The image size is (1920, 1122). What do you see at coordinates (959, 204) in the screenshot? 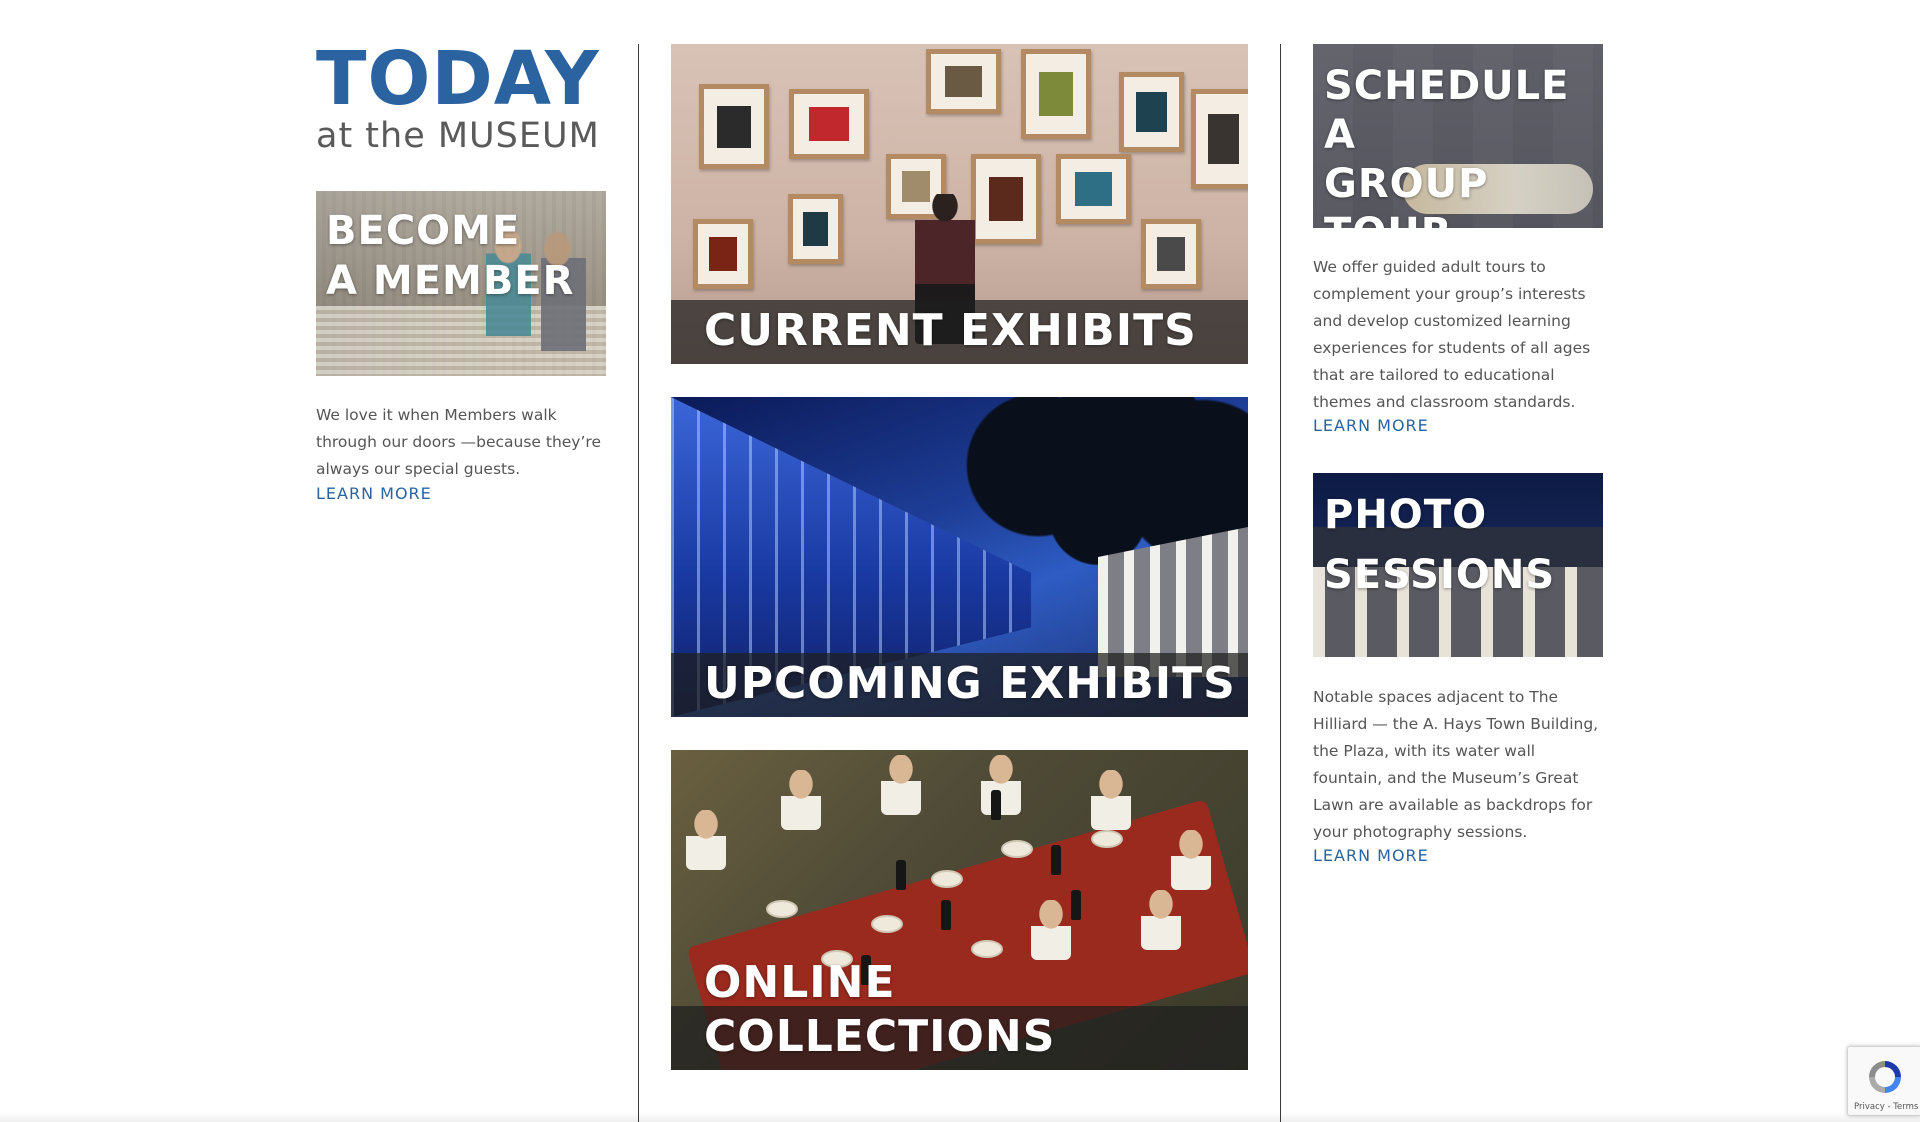
I see `current-exhibits-tile: CURRENT EXHIBITS` at bounding box center [959, 204].